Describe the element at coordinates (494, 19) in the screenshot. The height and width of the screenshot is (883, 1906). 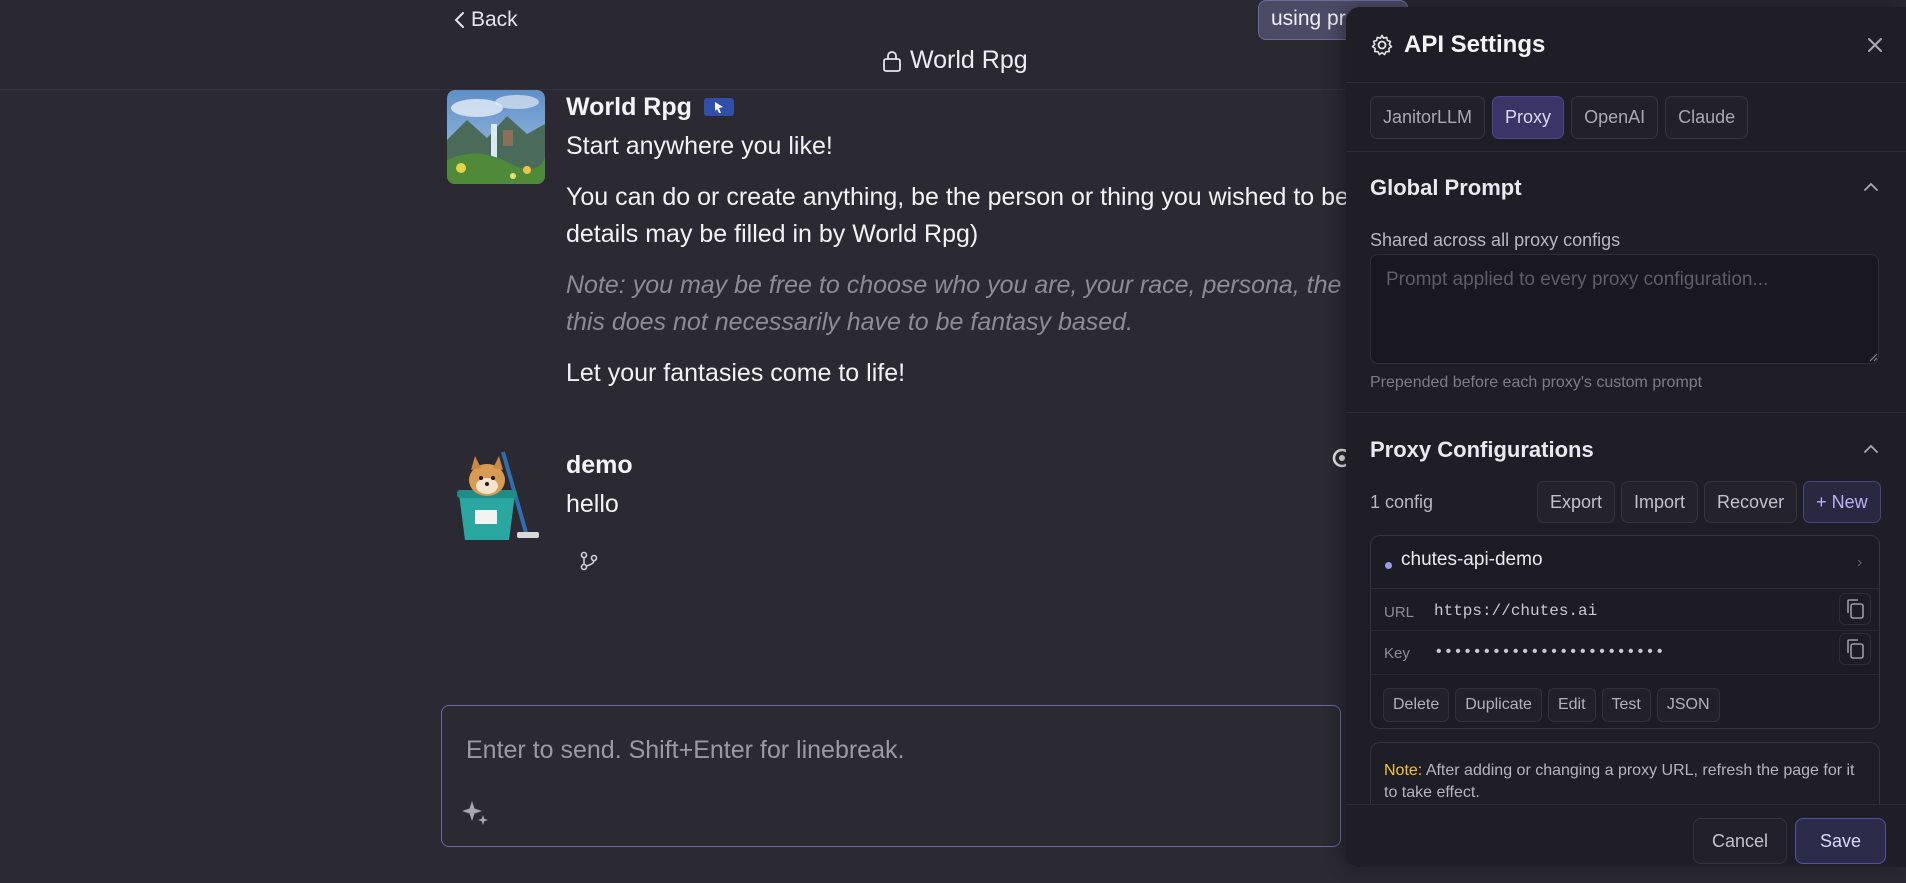
I see `back-label: Back` at that location.